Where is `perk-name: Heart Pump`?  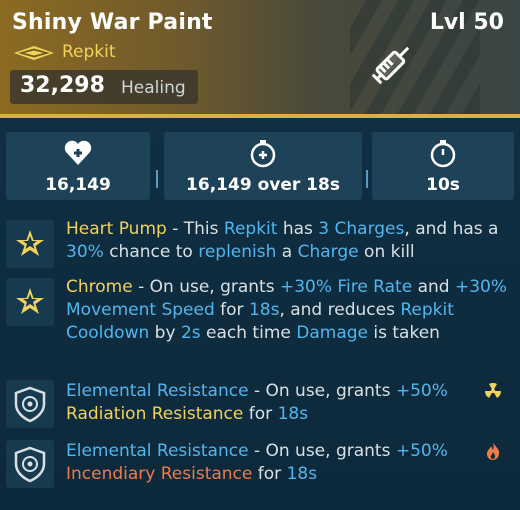
perk-name: Heart Pump is located at coordinates (116, 229).